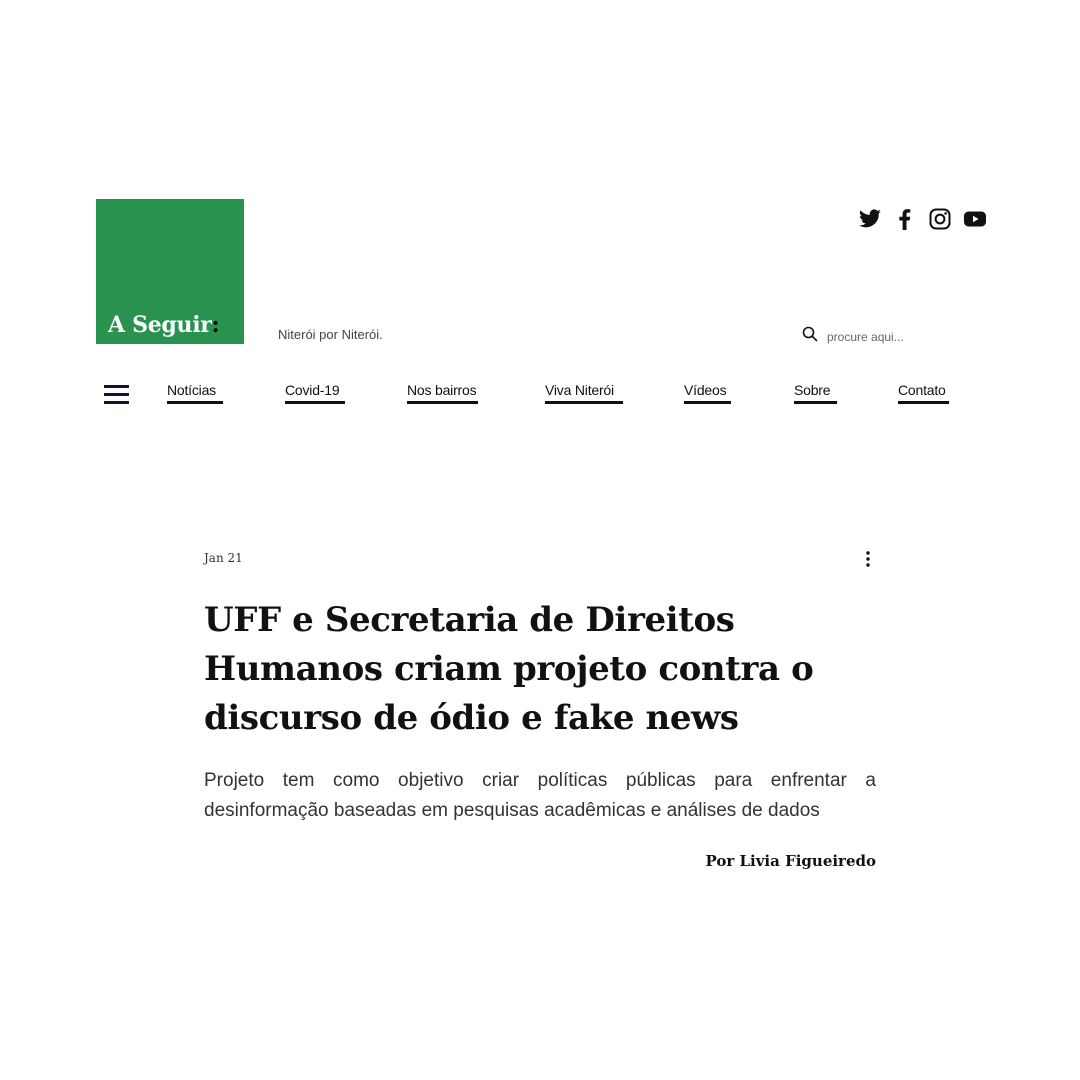 The image size is (1080, 1080). I want to click on social-links, so click(922, 219).